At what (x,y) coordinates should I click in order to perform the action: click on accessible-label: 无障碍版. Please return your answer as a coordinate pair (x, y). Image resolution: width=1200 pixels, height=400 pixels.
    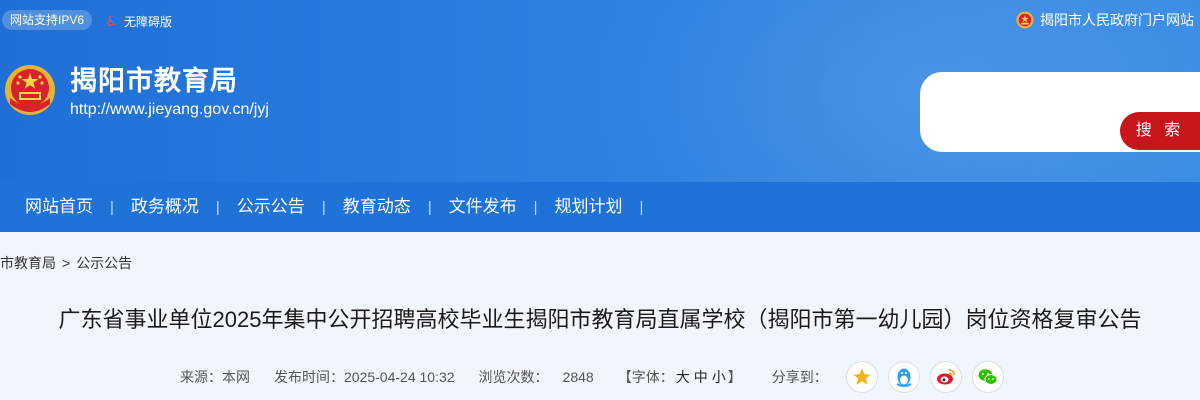
    Looking at the image, I should click on (148, 21).